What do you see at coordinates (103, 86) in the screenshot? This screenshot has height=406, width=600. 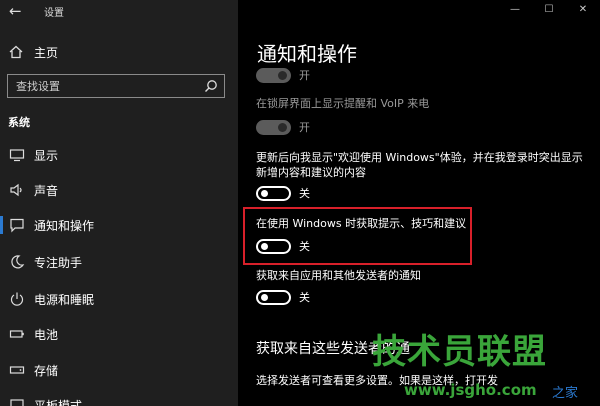 I see `search-input` at bounding box center [103, 86].